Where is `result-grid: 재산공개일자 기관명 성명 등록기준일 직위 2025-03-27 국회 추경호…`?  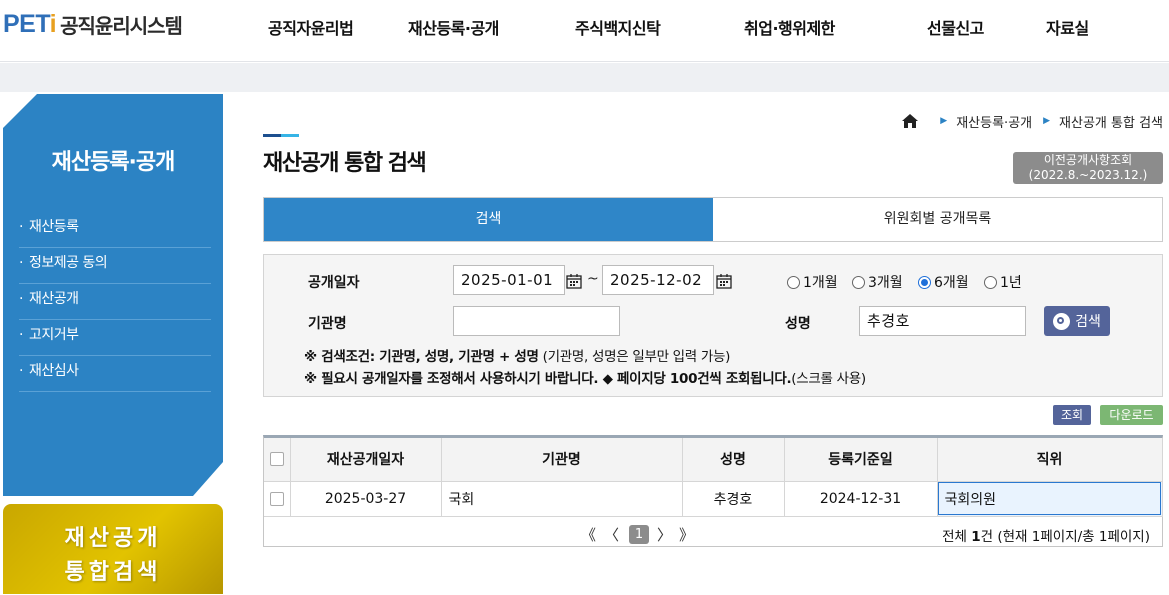
result-grid: 재산공개일자 기관명 성명 등록기준일 직위 2025-03-27 국회 추경호… is located at coordinates (713, 491).